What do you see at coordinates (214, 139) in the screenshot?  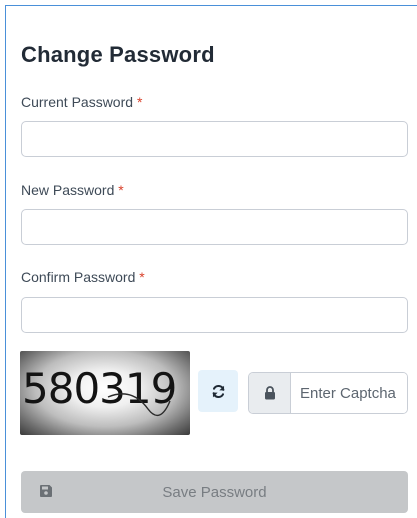 I see `current-password-field` at bounding box center [214, 139].